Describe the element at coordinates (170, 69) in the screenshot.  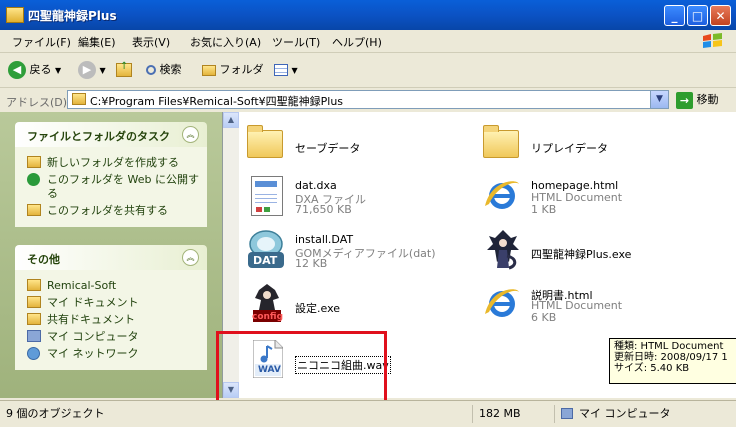
I see `search-label: 検索` at that location.